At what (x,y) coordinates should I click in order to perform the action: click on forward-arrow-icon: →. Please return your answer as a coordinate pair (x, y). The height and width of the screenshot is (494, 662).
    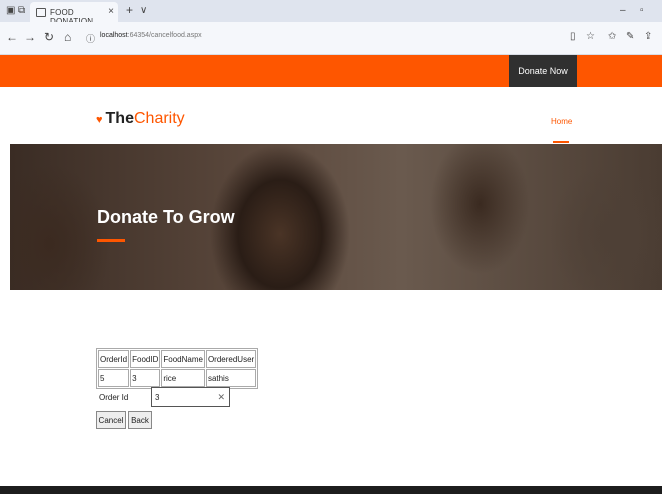
    Looking at the image, I should click on (30, 37).